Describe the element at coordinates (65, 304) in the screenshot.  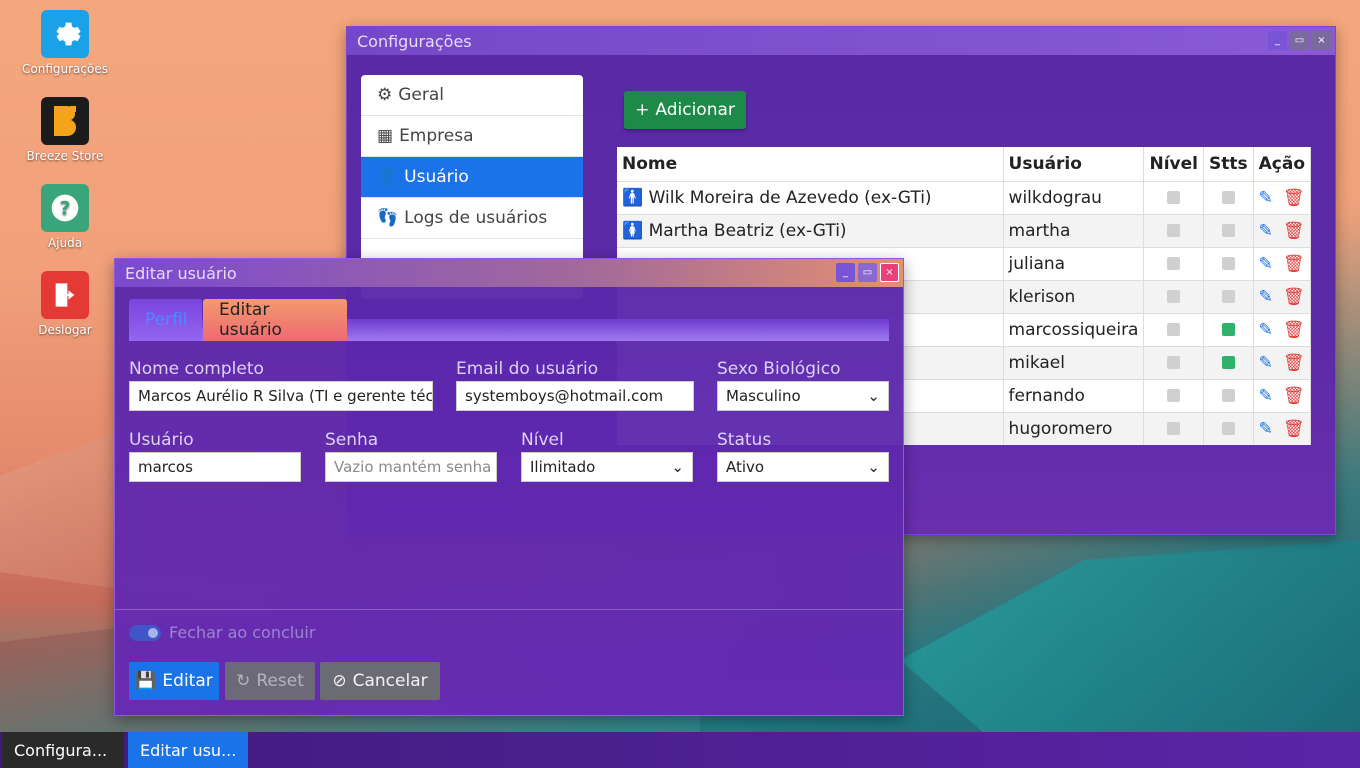
I see `desktop-icon-deslogar: Deslogar` at that location.